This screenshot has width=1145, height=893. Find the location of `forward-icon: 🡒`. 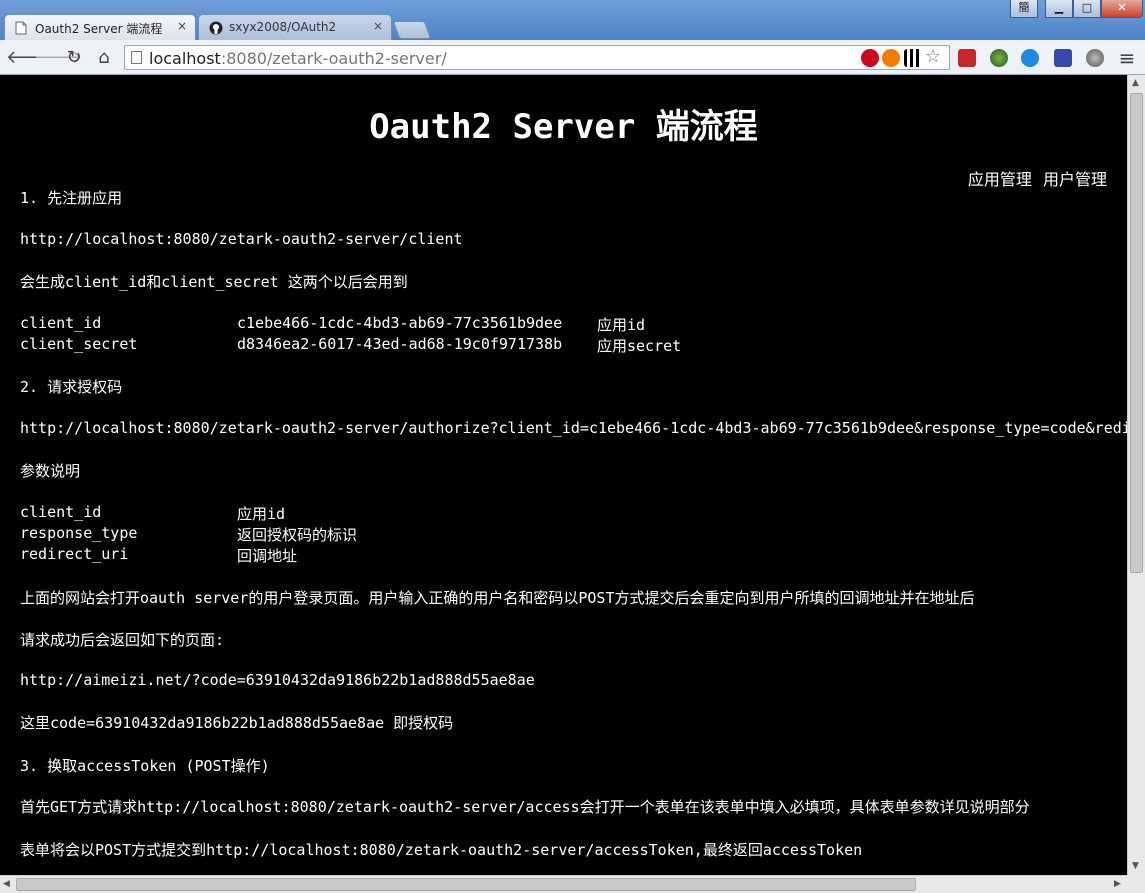

forward-icon: 🡒 is located at coordinates (58, 58).